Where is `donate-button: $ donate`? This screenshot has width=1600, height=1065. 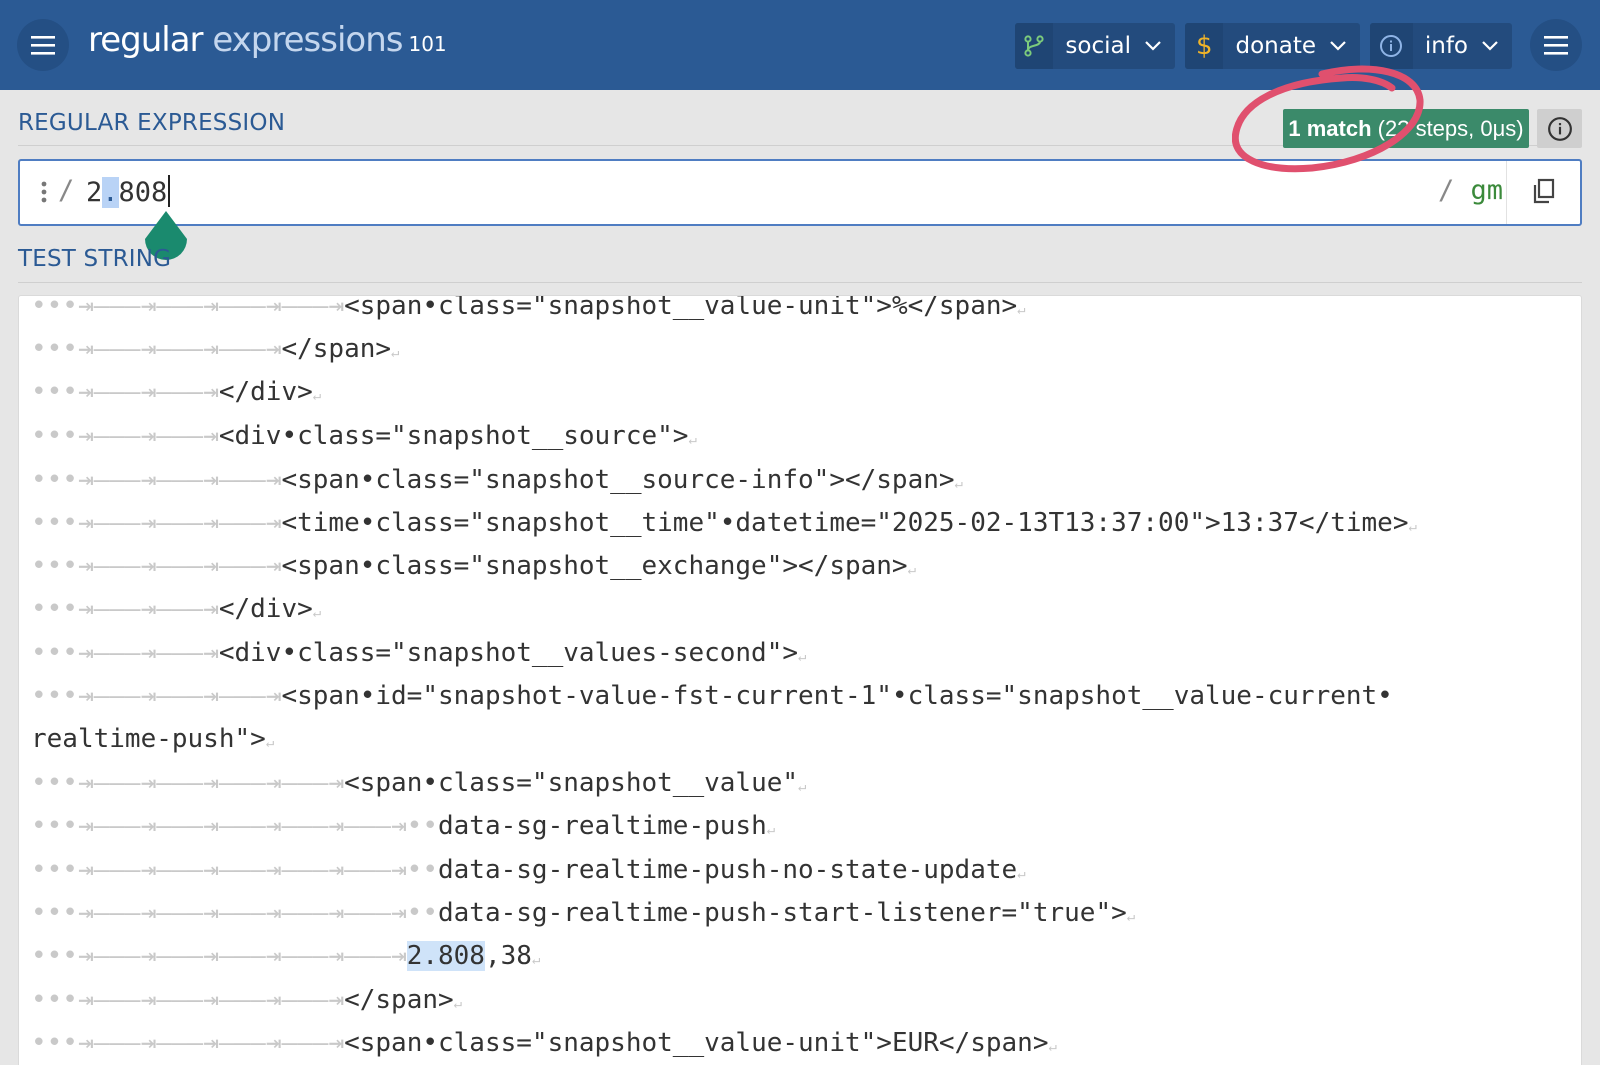 donate-button: $ donate is located at coordinates (1272, 46).